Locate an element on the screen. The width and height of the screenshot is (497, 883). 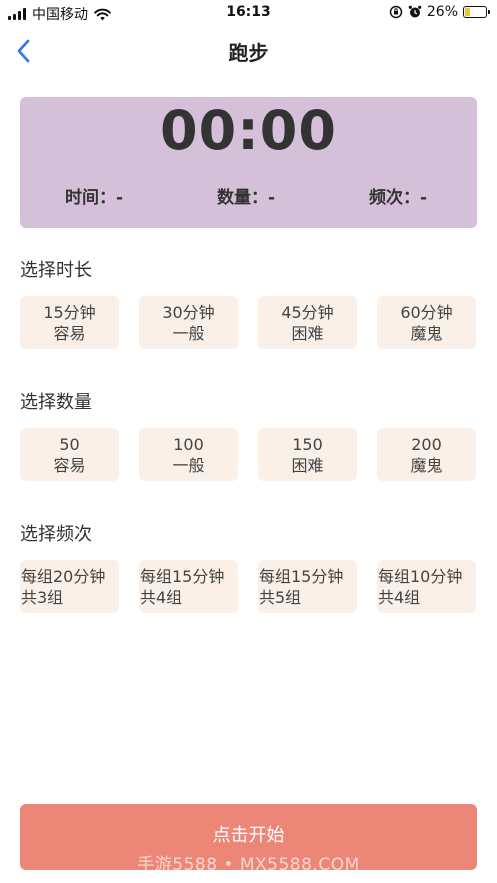
duration-option-60: 60分钟 魔鬼 is located at coordinates (426, 322).